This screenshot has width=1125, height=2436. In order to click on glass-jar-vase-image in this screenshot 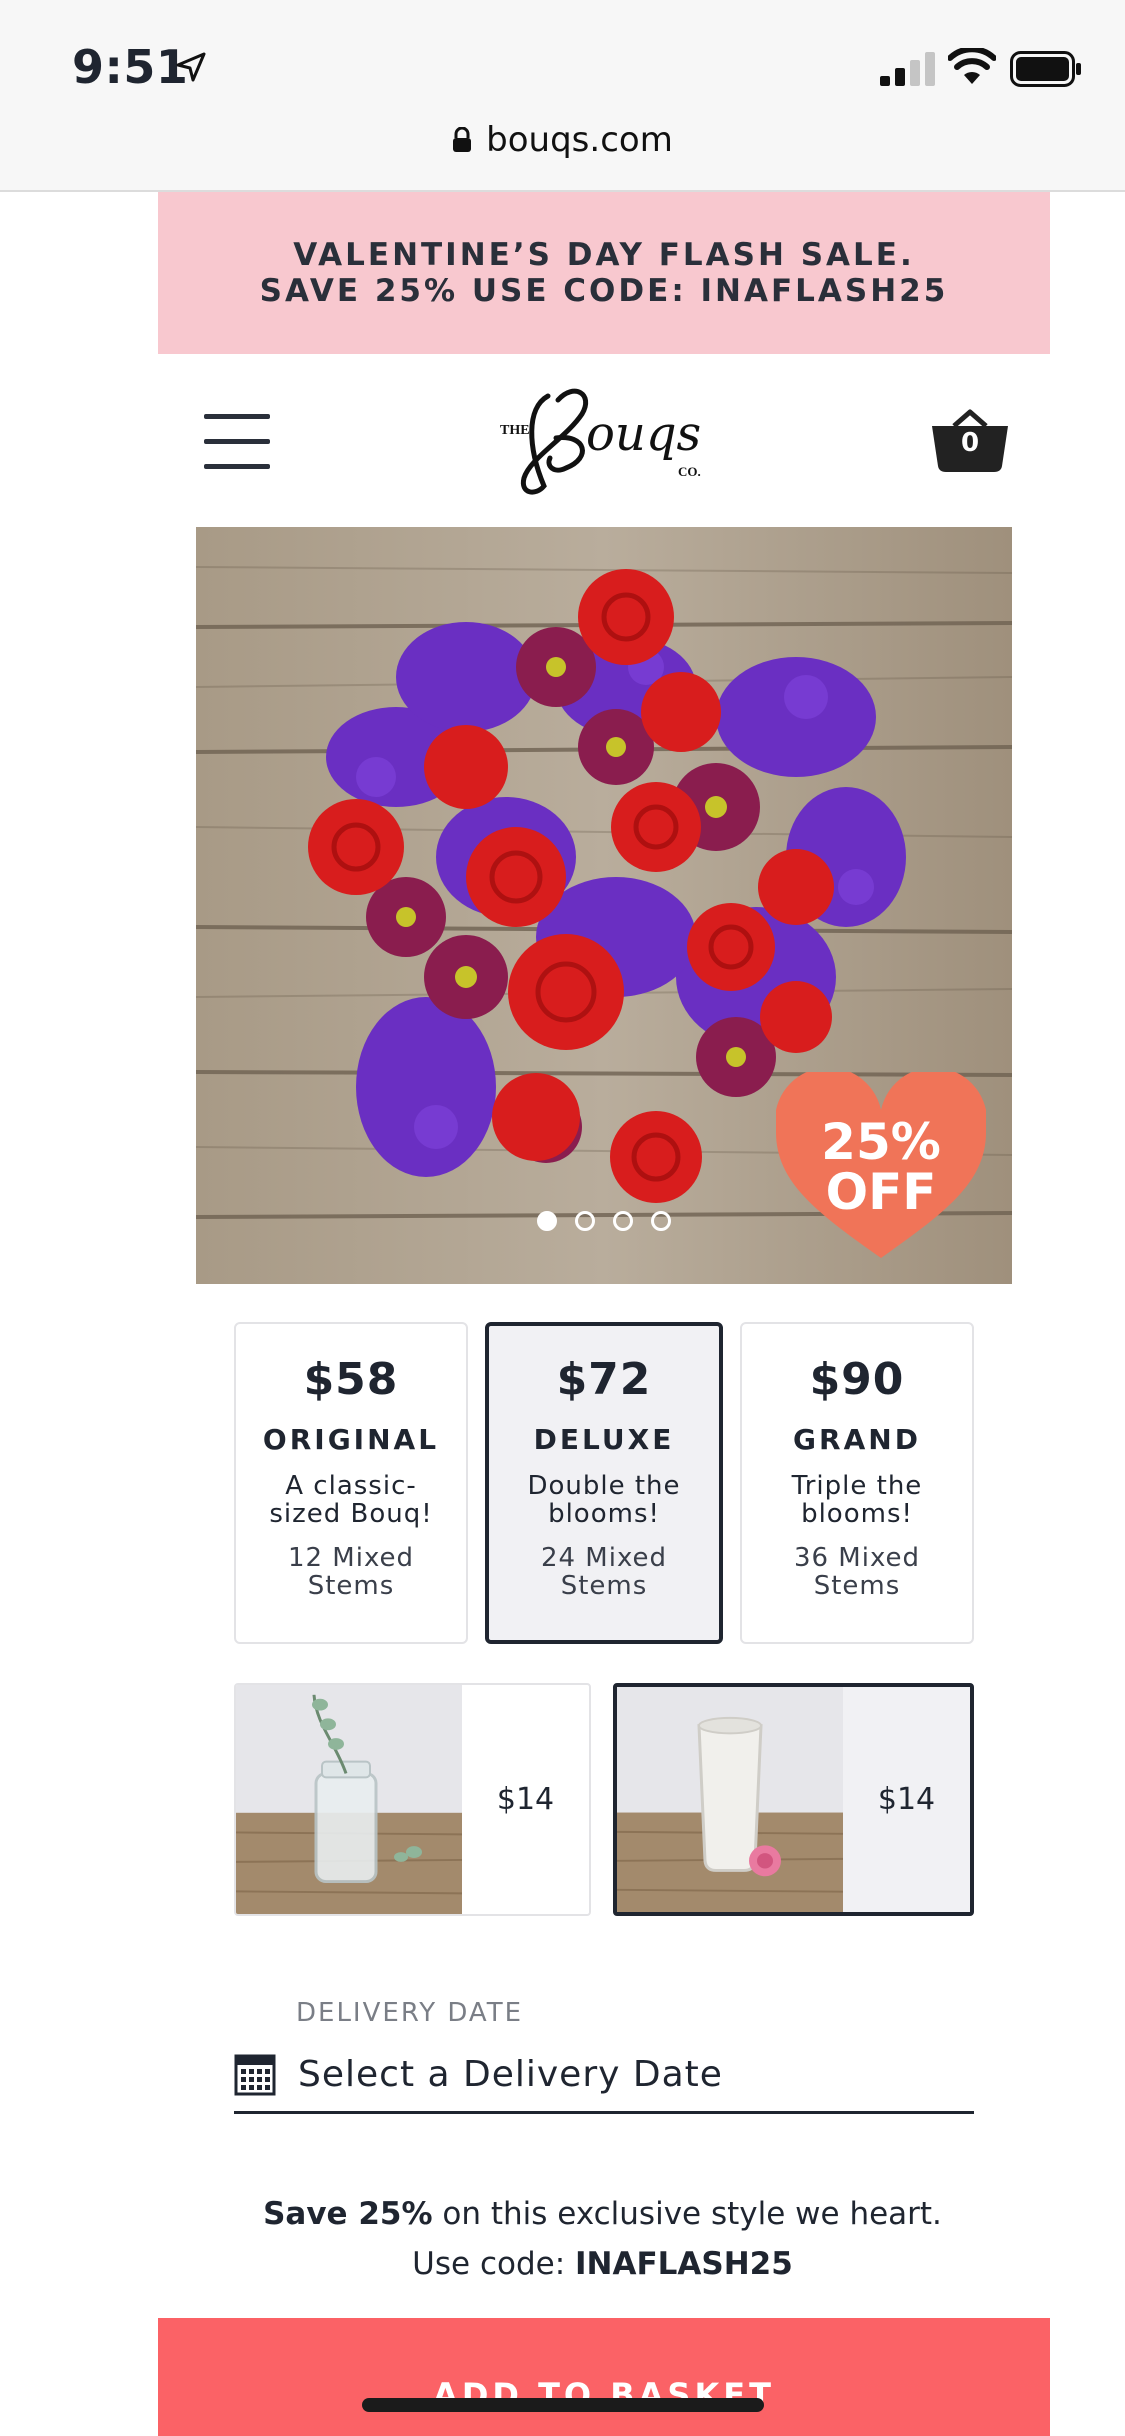, I will do `click(349, 1799)`.